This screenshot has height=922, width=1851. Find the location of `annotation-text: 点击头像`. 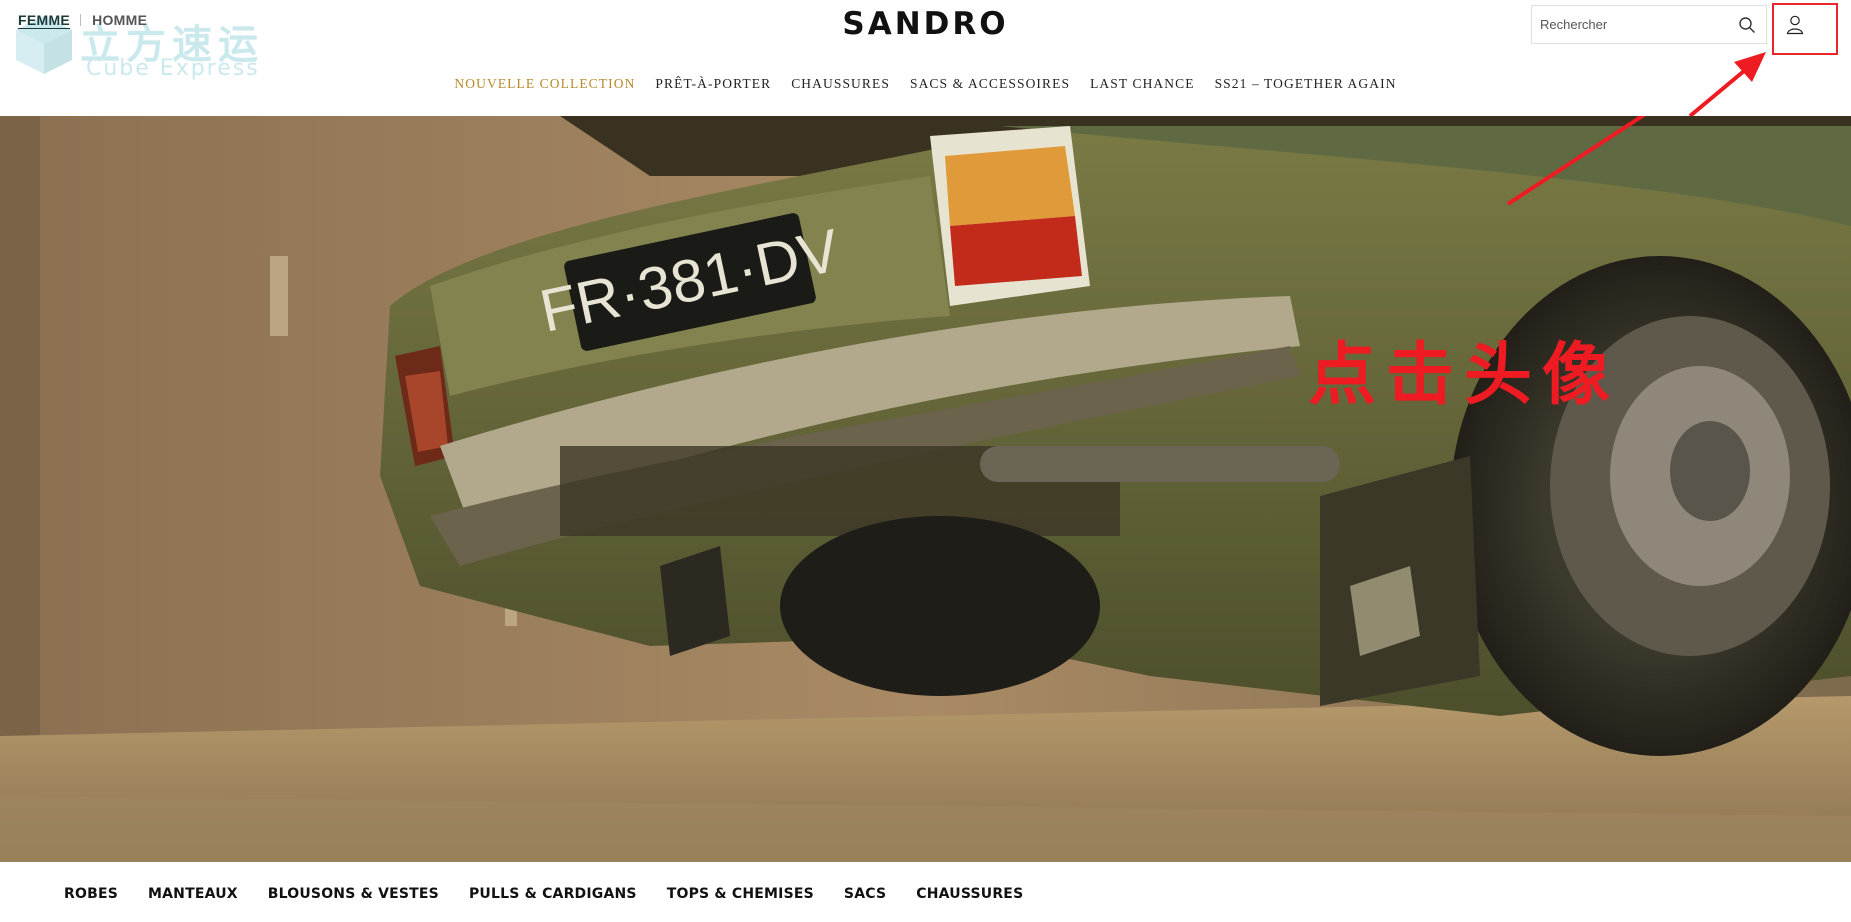

annotation-text: 点击头像 is located at coordinates (1464, 375).